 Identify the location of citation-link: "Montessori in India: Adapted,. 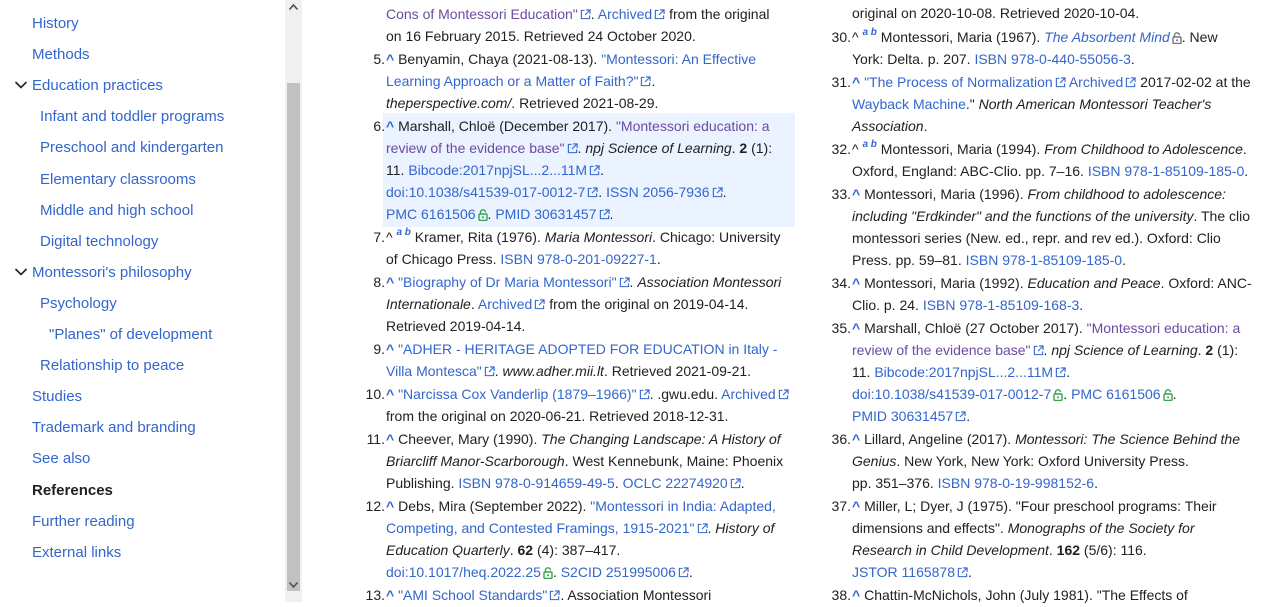
(683, 506).